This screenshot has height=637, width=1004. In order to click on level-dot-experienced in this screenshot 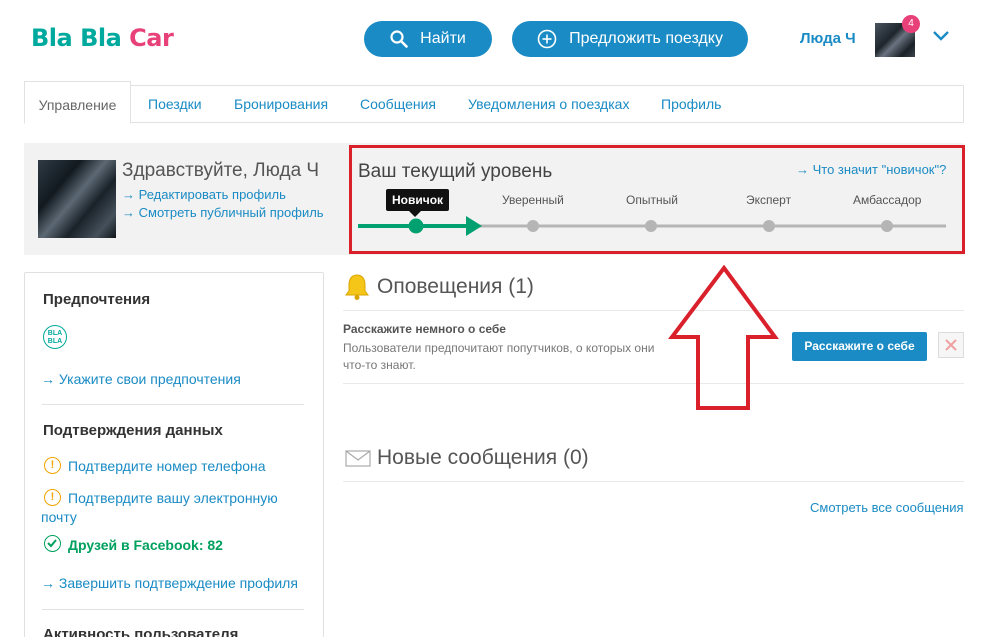, I will do `click(651, 226)`.